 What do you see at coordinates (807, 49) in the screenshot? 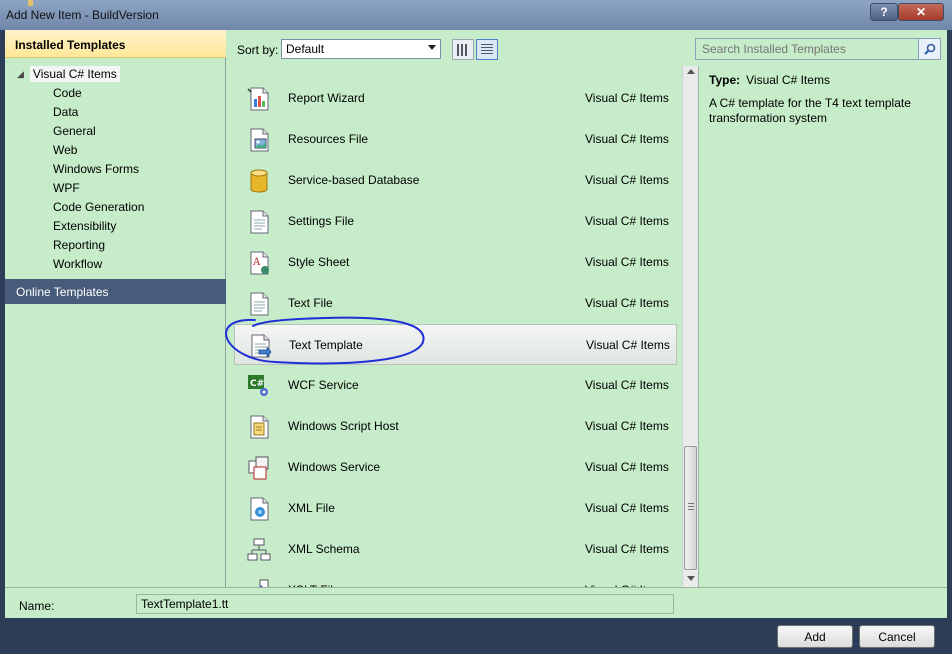
I see `search-input` at bounding box center [807, 49].